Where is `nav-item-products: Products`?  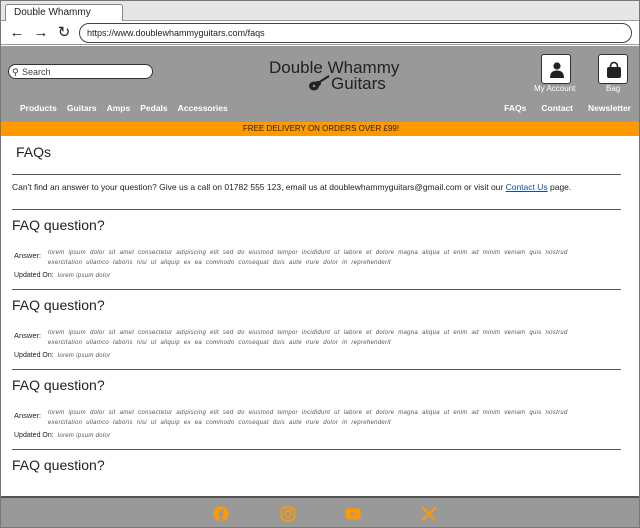 nav-item-products: Products is located at coordinates (38, 110).